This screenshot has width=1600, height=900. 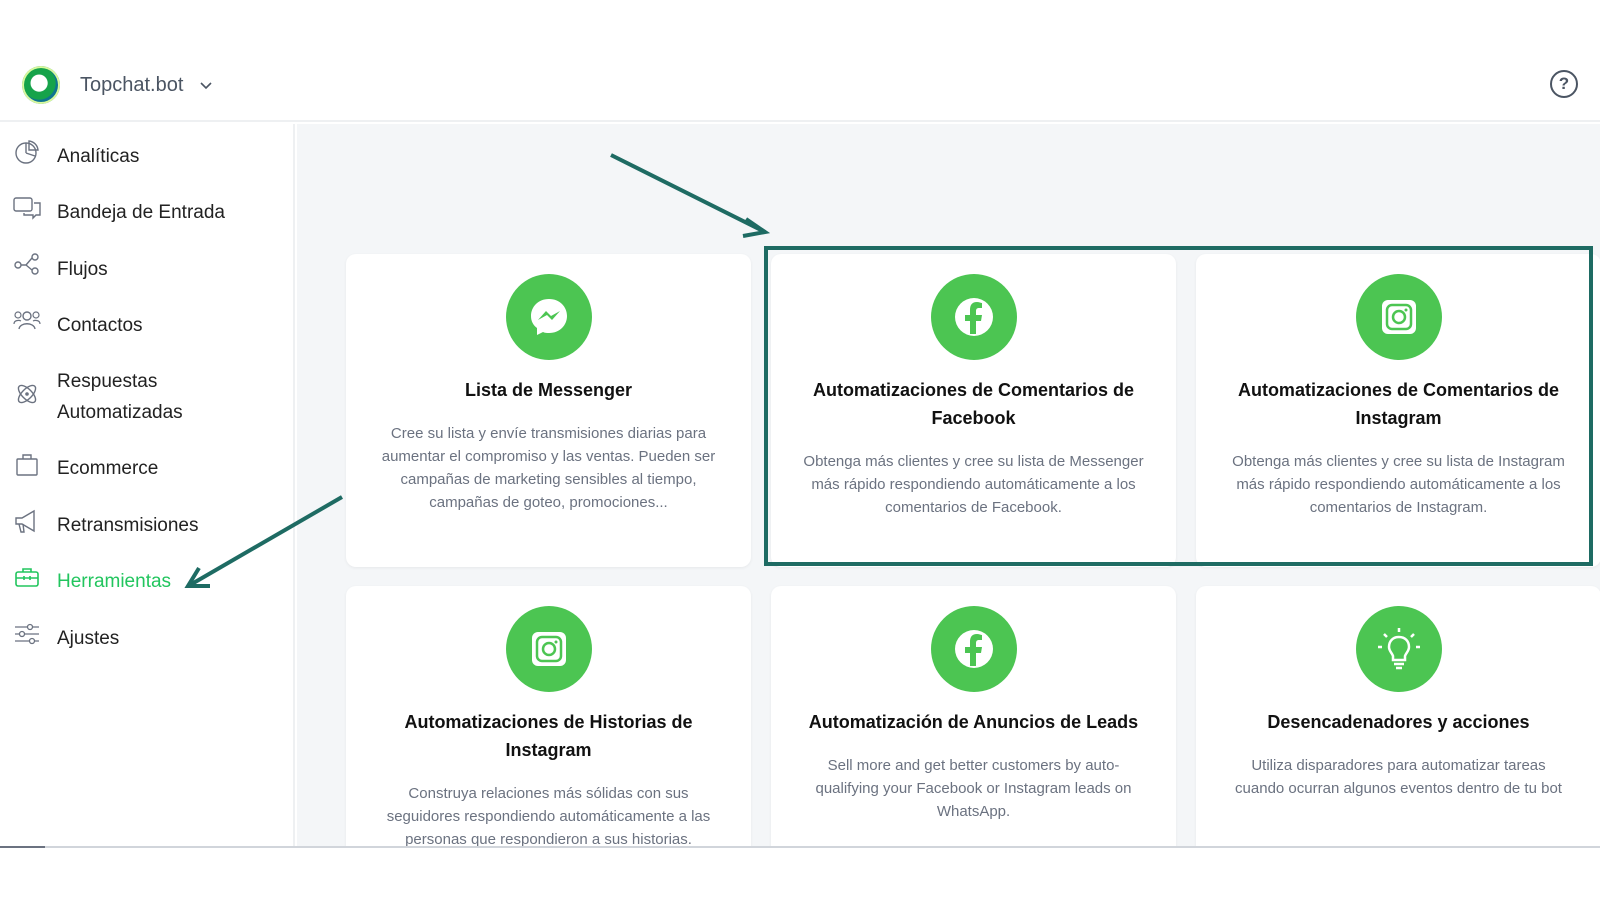 I want to click on sidebar-item-label: Contactos, so click(x=100, y=325).